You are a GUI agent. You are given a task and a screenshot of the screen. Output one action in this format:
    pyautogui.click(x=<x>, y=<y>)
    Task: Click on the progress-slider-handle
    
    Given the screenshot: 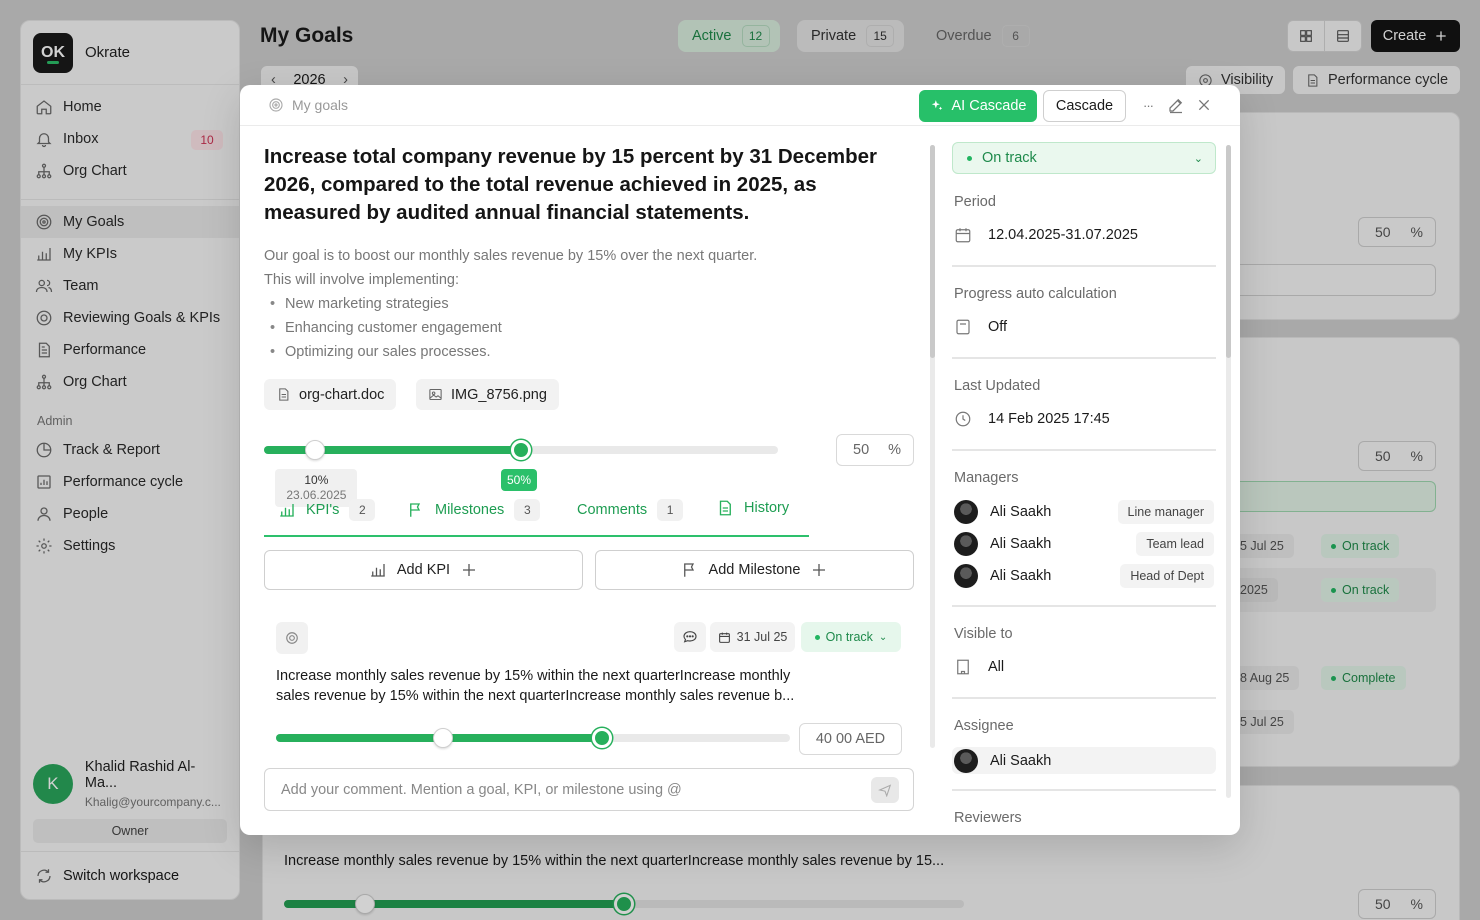 What is the action you would take?
    pyautogui.click(x=521, y=450)
    